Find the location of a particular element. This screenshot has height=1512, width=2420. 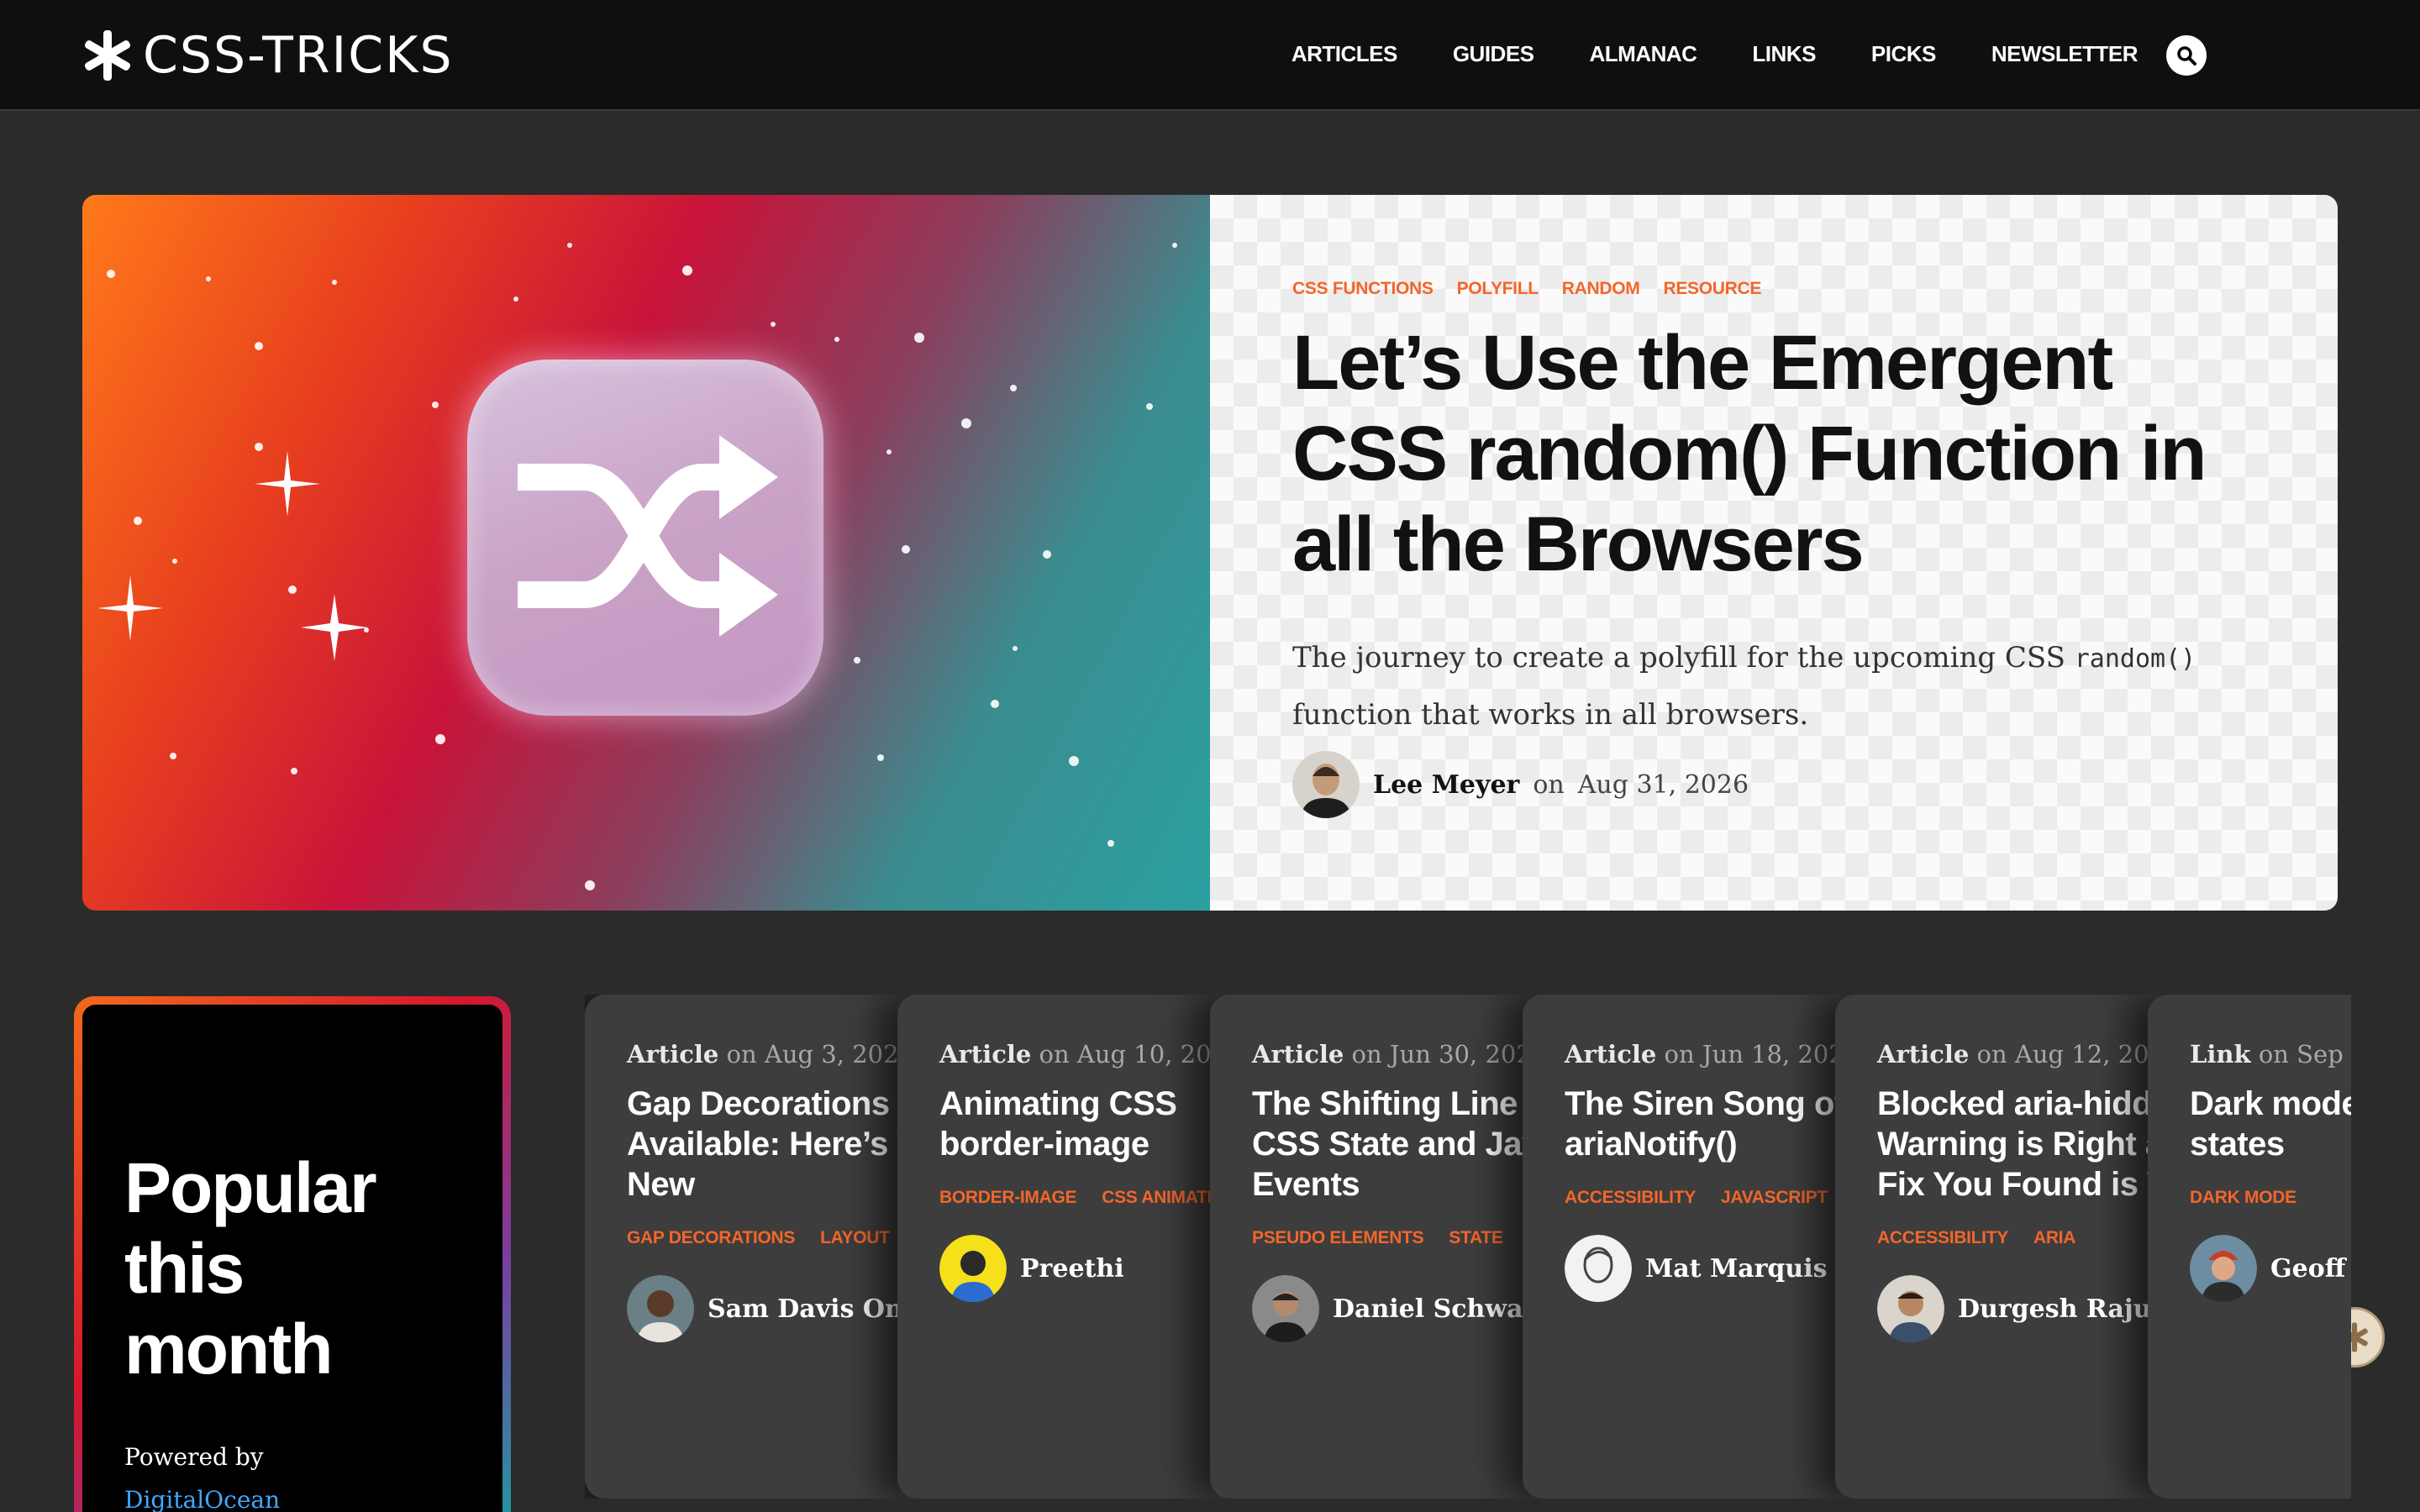

card-author: Sam Davis Omekara is located at coordinates (782, 1308).